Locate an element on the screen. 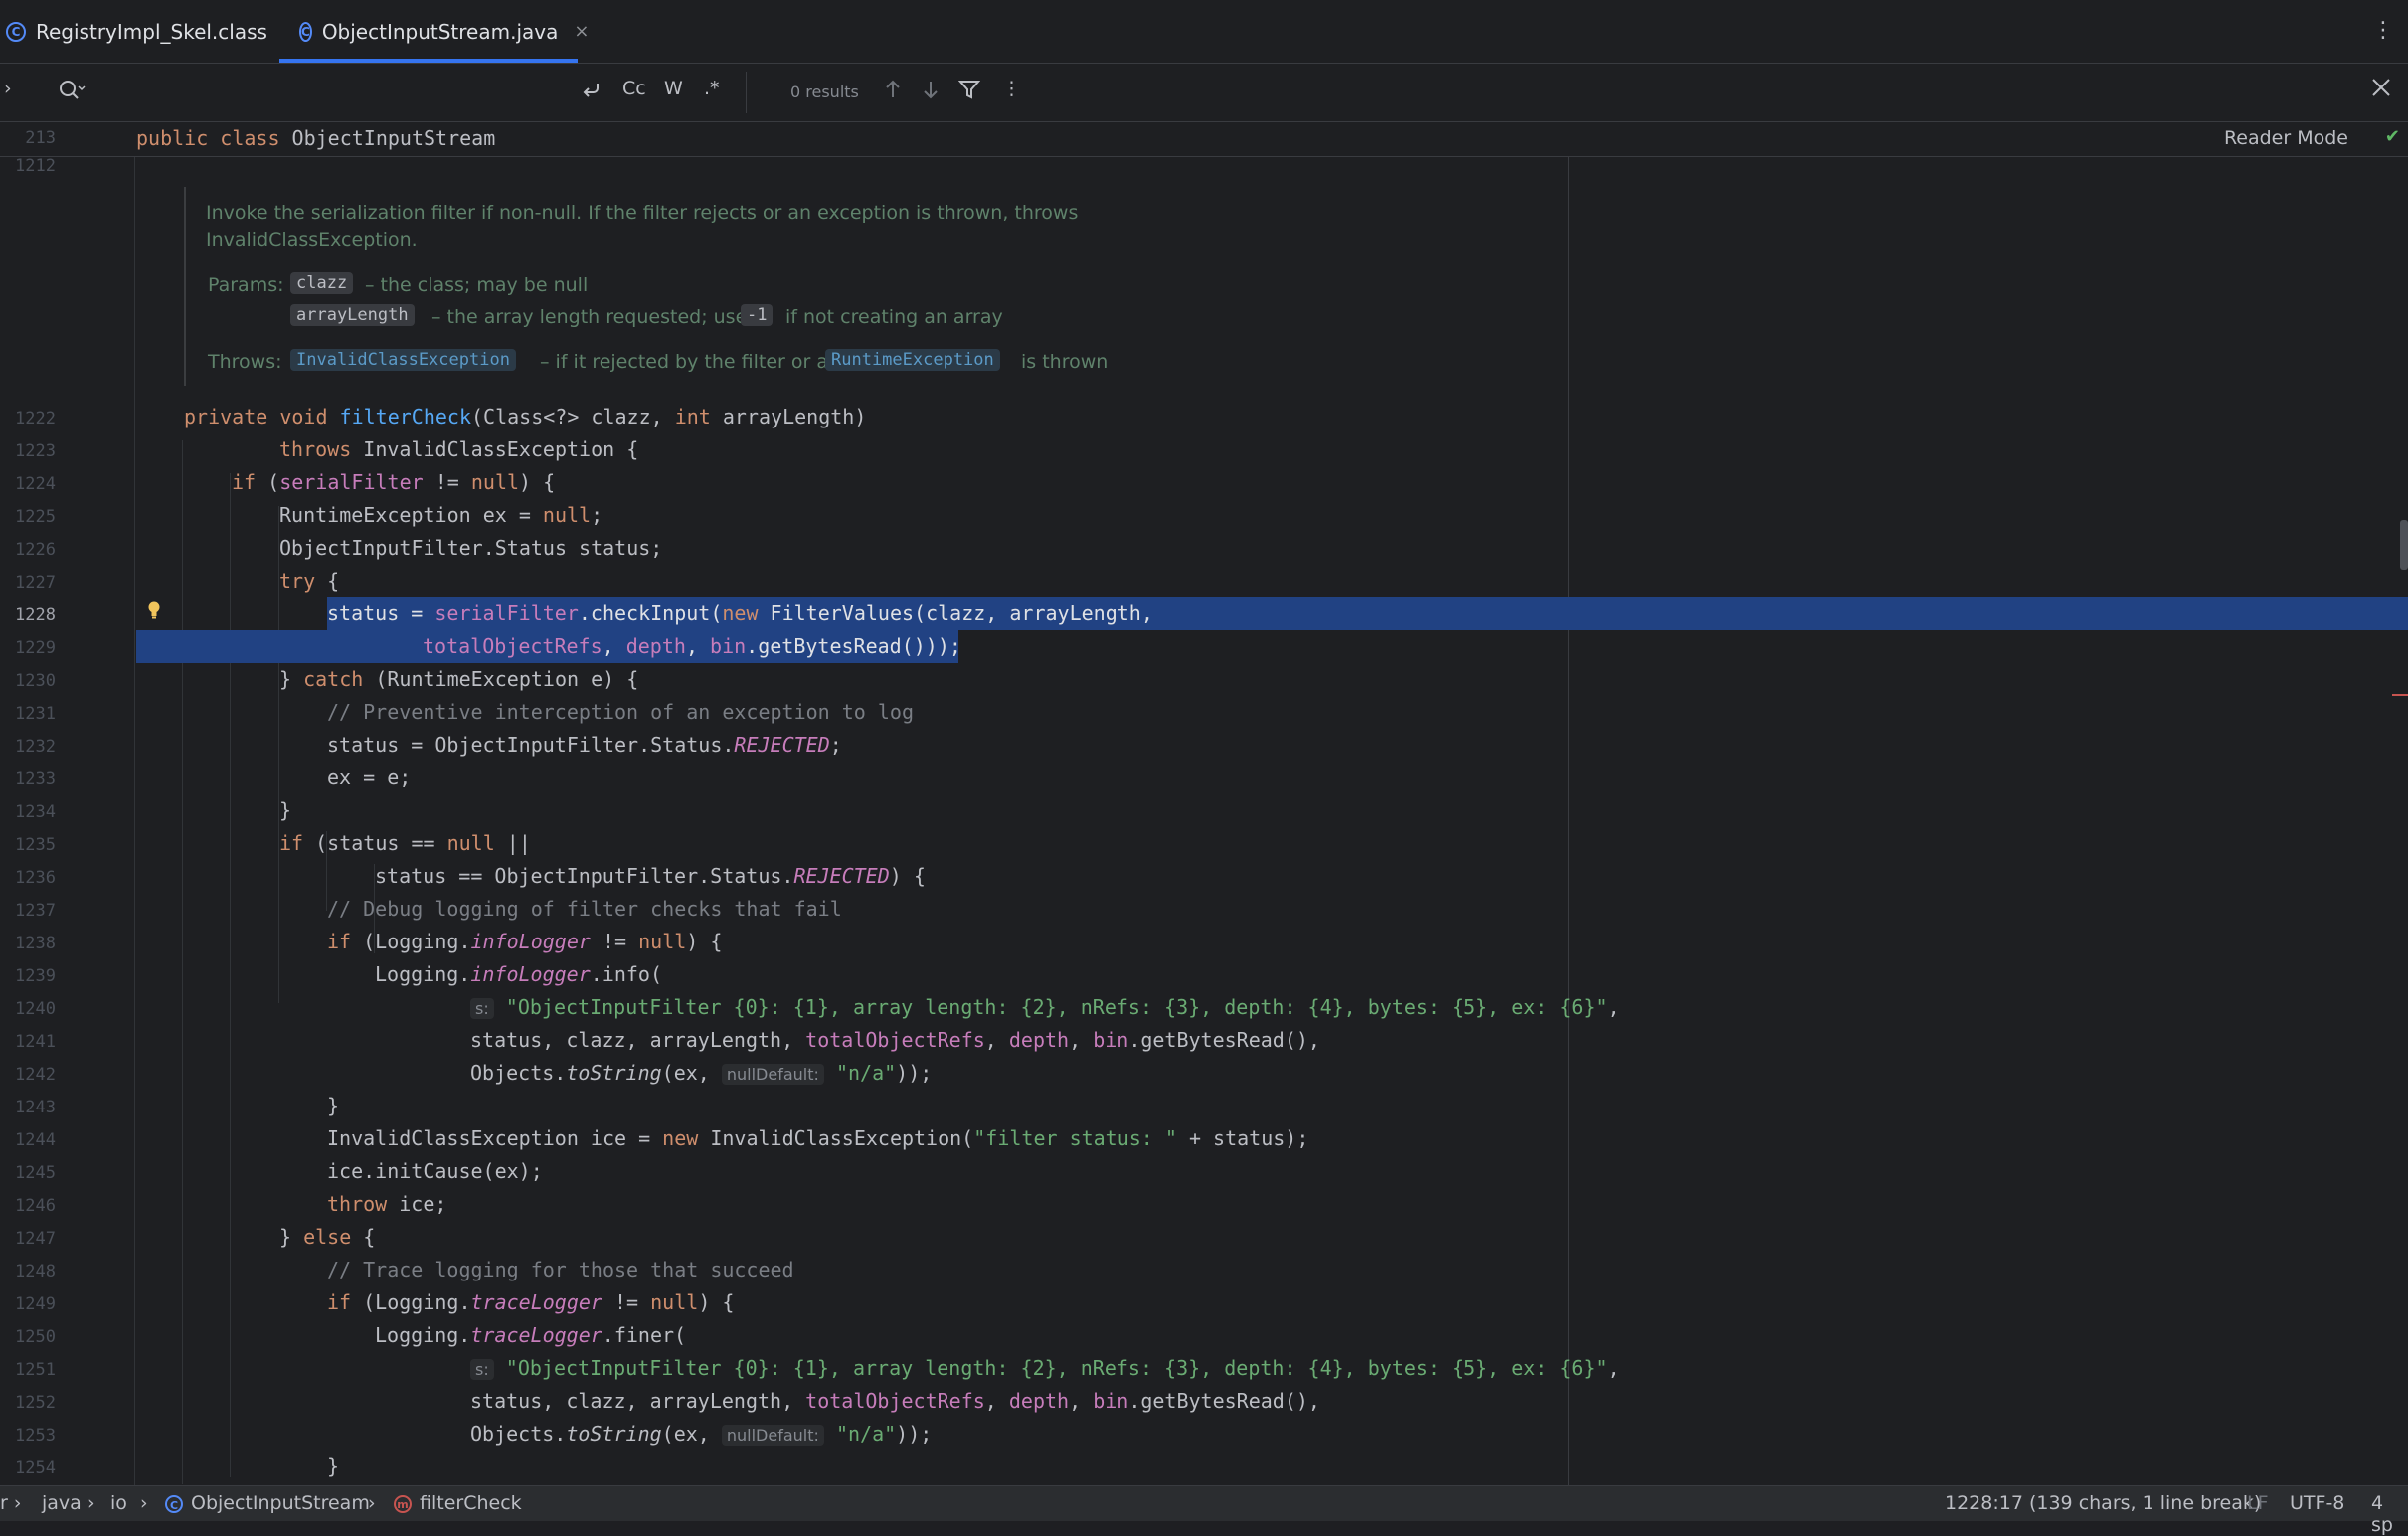  line-number: 1248 is located at coordinates (28, 1271).